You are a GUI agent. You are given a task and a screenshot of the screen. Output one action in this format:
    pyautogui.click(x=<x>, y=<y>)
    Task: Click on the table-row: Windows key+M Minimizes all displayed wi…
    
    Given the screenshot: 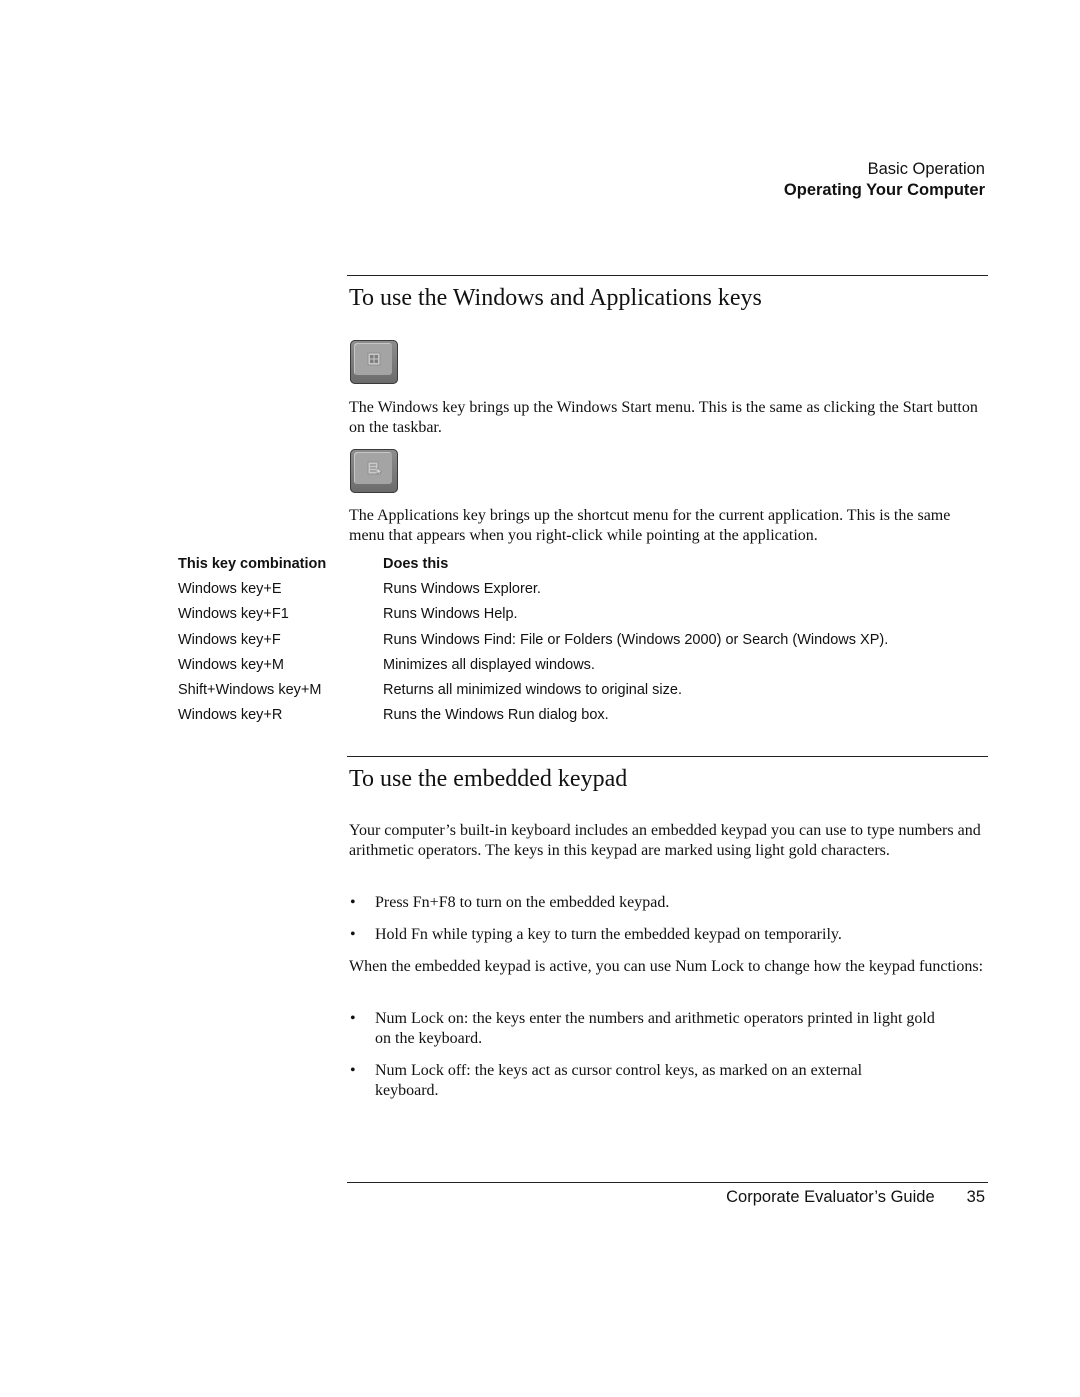 What is the action you would take?
    pyautogui.click(x=578, y=664)
    